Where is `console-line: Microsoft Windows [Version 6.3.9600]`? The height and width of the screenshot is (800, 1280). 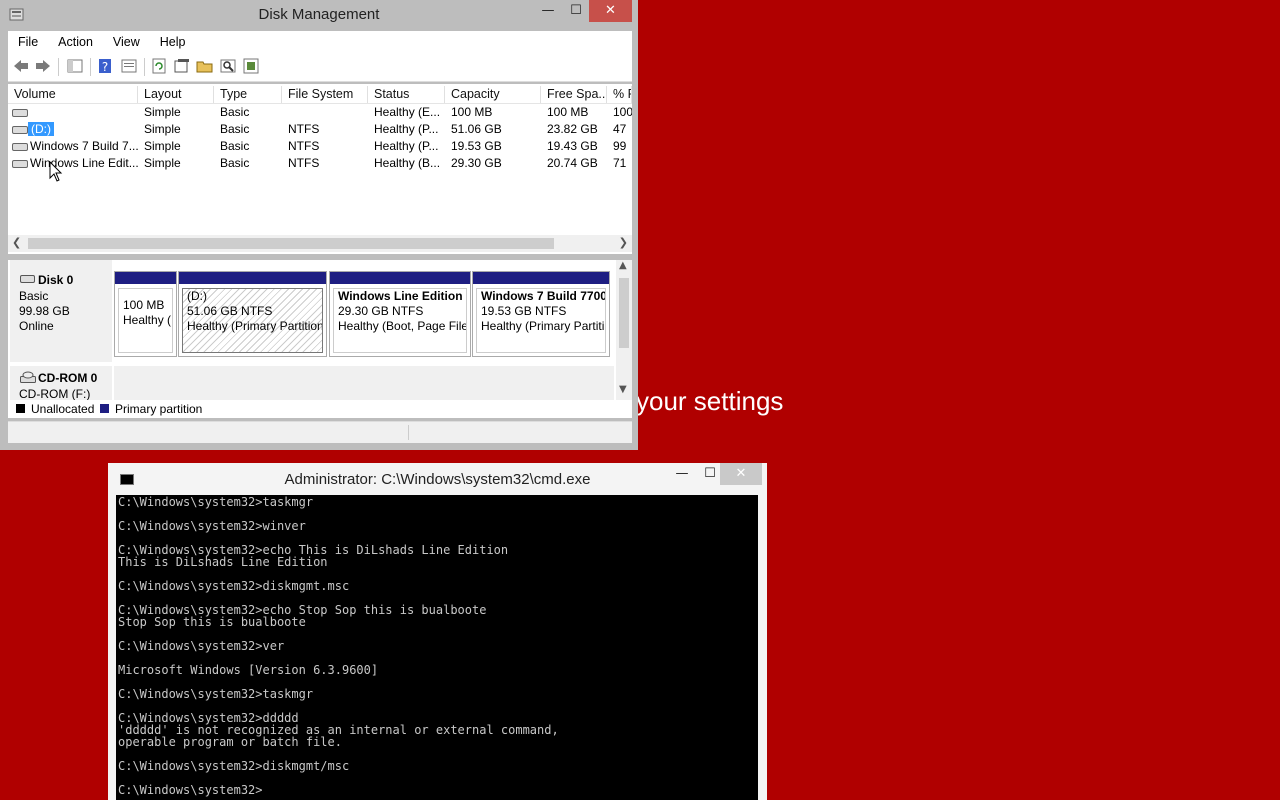
console-line: Microsoft Windows [Version 6.3.9600] is located at coordinates (248, 670).